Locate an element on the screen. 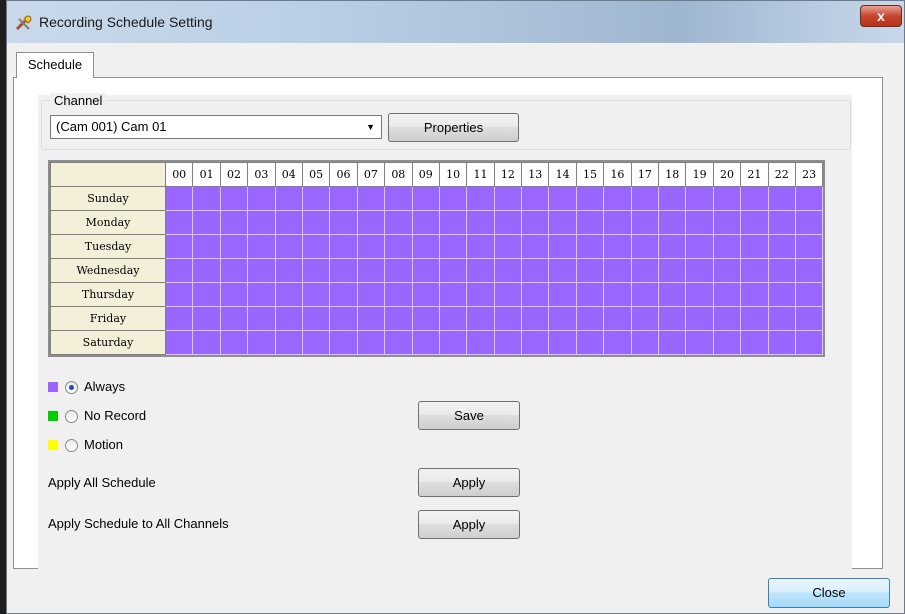  day-label: Sunday is located at coordinates (108, 198).